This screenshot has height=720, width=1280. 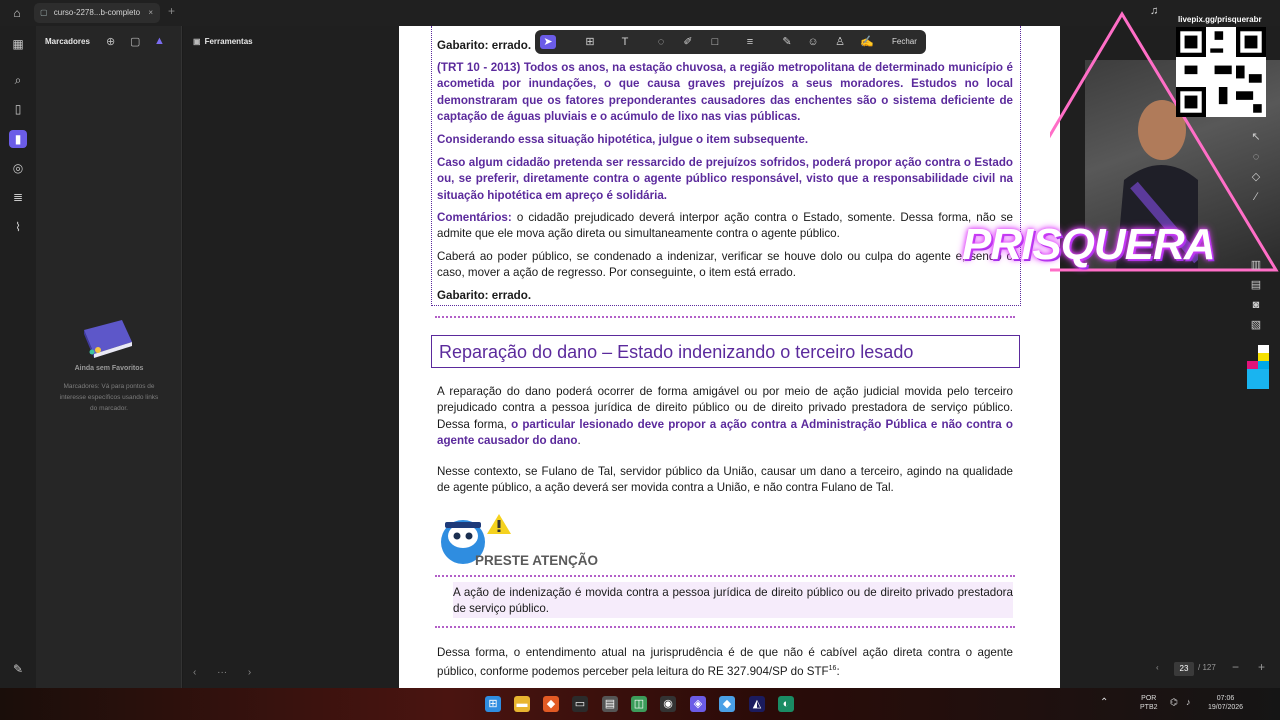 I want to click on empty-book-illustration, so click(x=108, y=339).